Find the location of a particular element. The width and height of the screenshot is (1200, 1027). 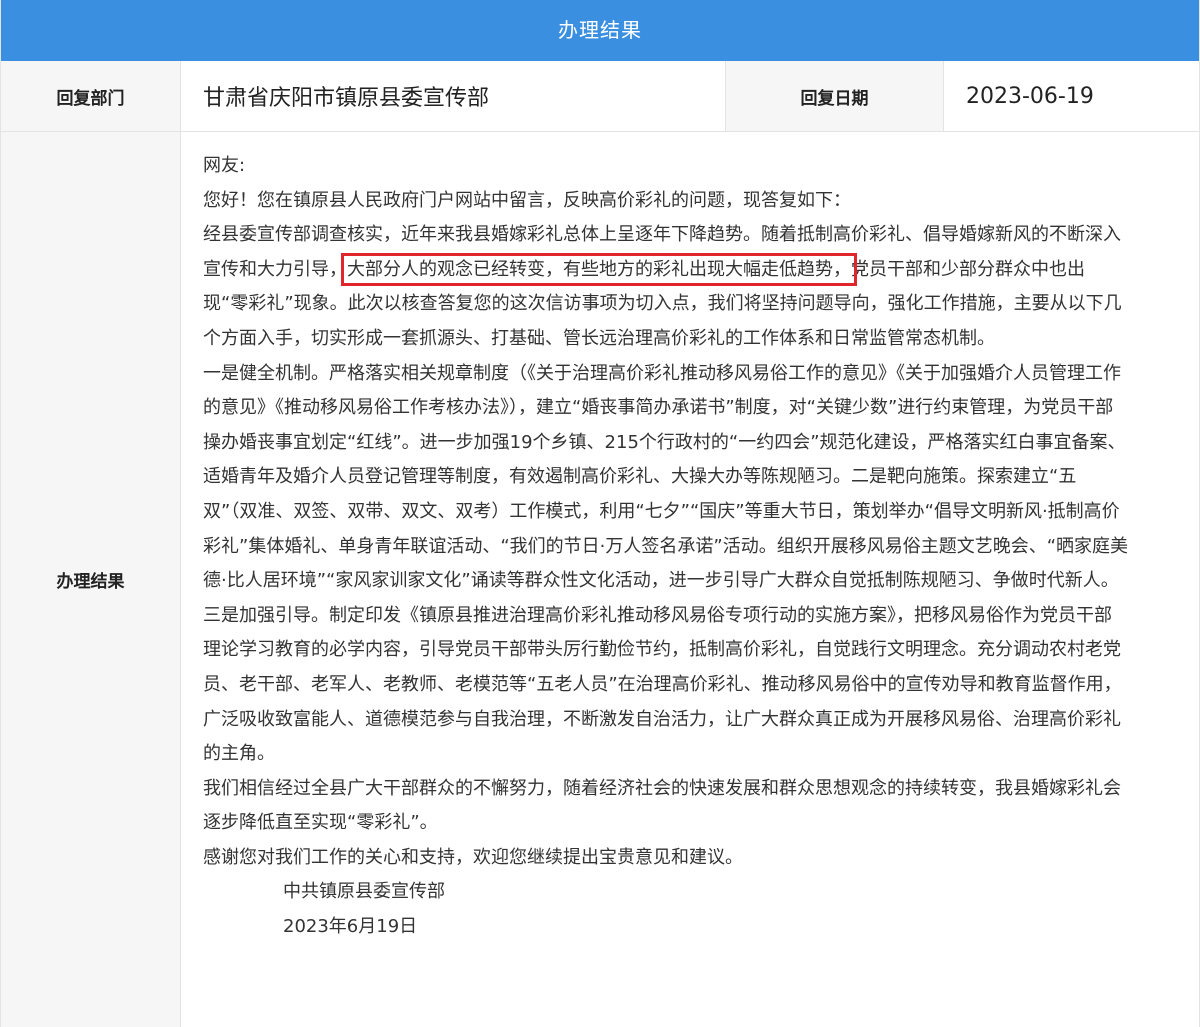

intro-paragraph: 您好！您在镇原县人民政府门户网站中留言，反映高价彩礼的问题，现答复如下： is located at coordinates (527, 200).